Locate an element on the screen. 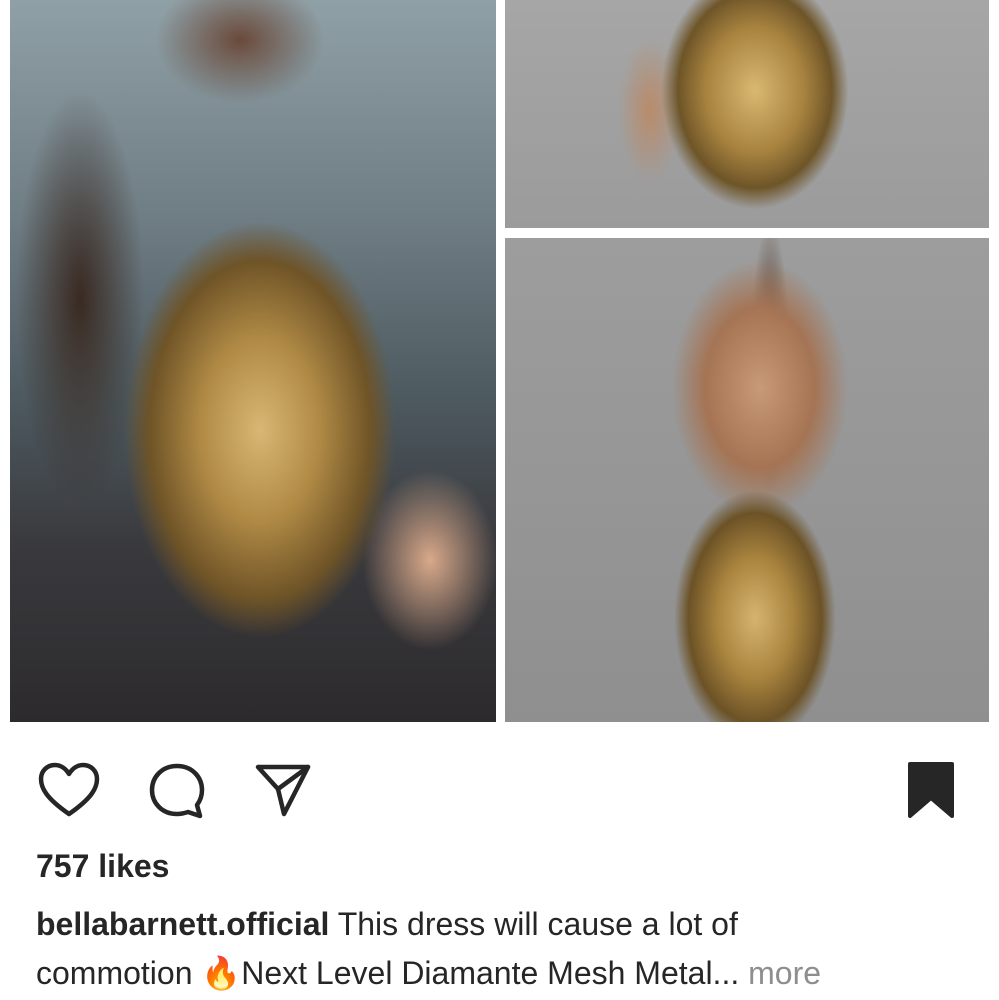  post-action-bar is located at coordinates (499, 790).